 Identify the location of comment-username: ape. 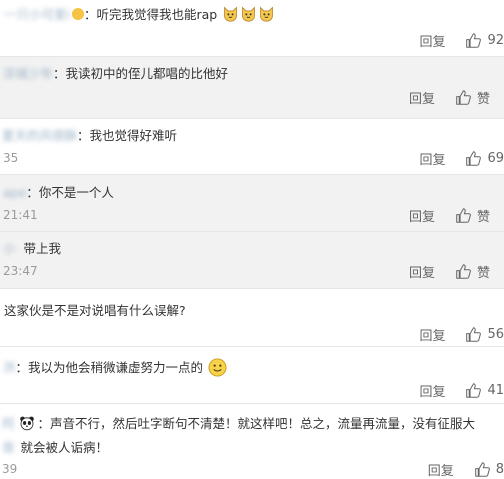
(14, 192).